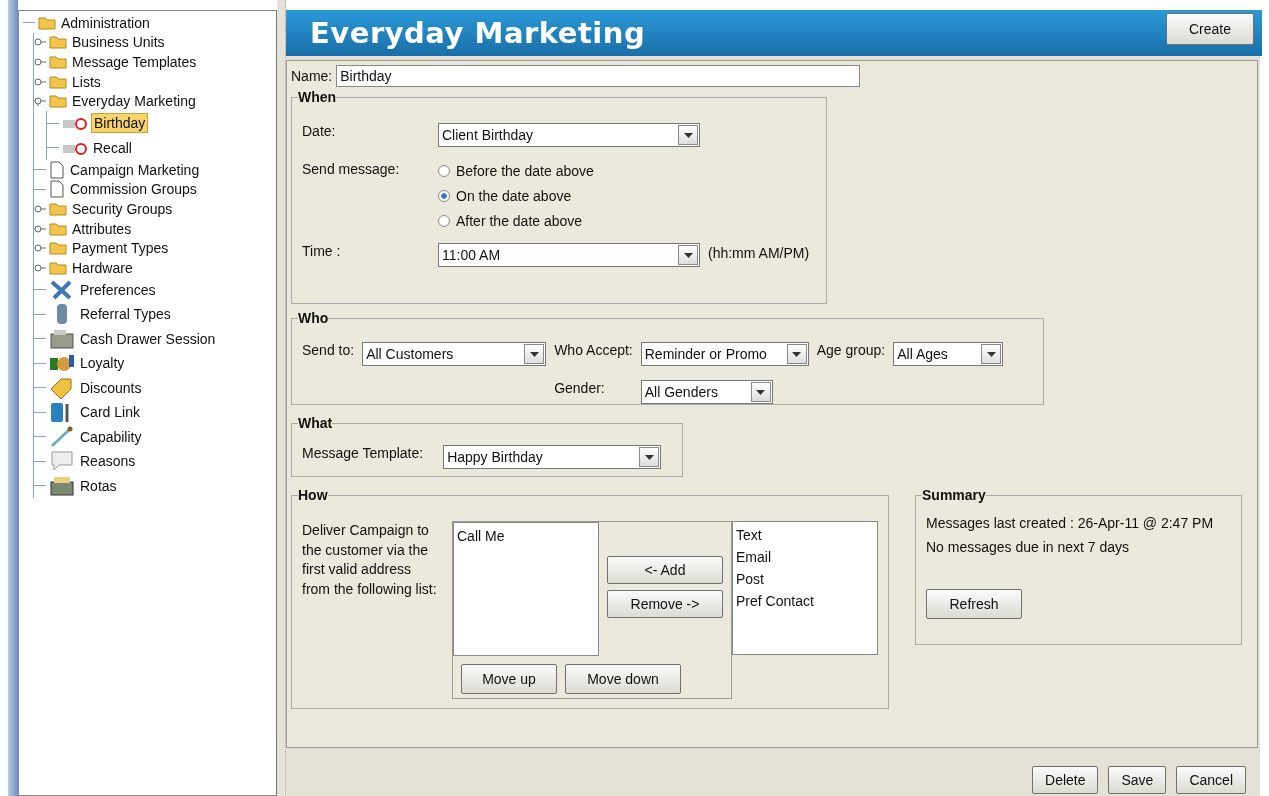  What do you see at coordinates (328, 350) in the screenshot?
I see `send-to-label: Send to:` at bounding box center [328, 350].